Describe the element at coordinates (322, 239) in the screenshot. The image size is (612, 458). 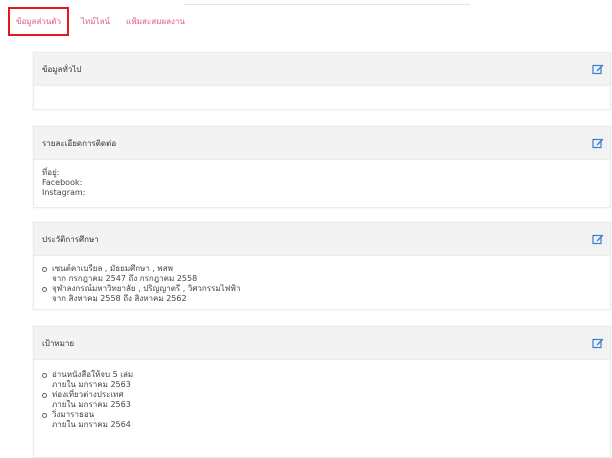
I see `card-header: ประวัติการศึกษา` at that location.